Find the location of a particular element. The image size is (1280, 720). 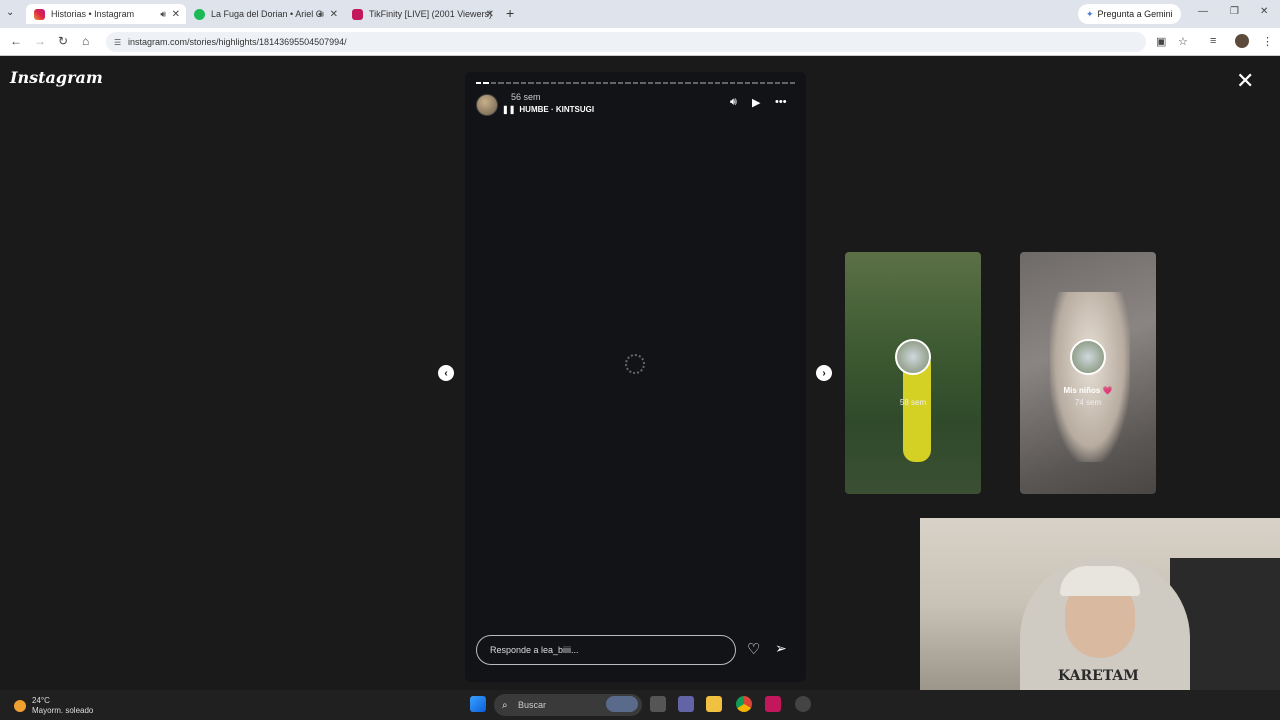

spotify-favicon-icon is located at coordinates (199, 14).